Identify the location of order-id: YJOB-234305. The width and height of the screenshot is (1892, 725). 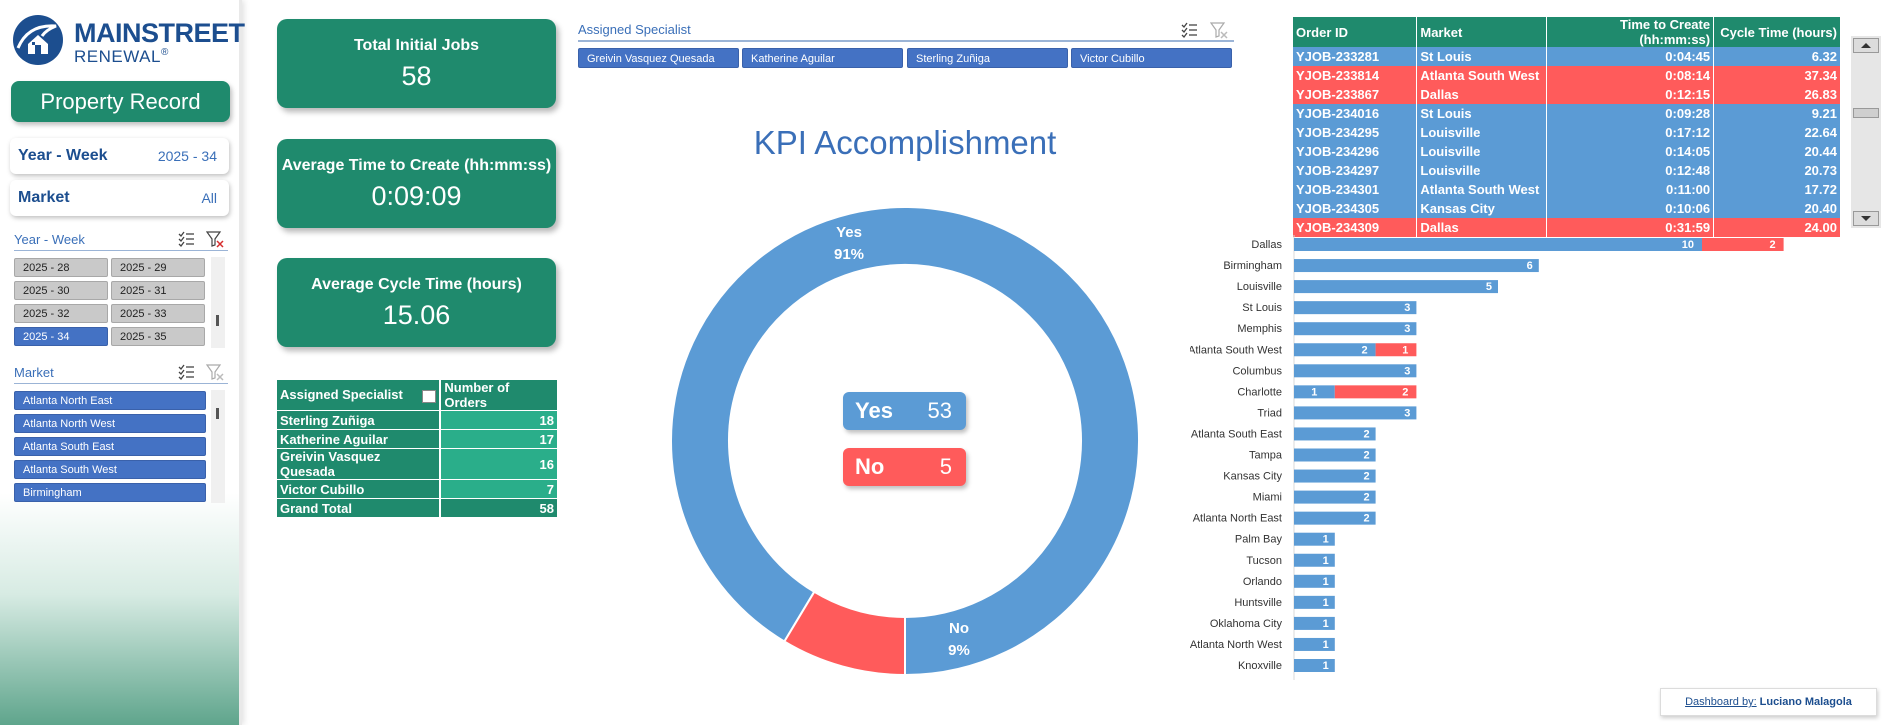
(1355, 208).